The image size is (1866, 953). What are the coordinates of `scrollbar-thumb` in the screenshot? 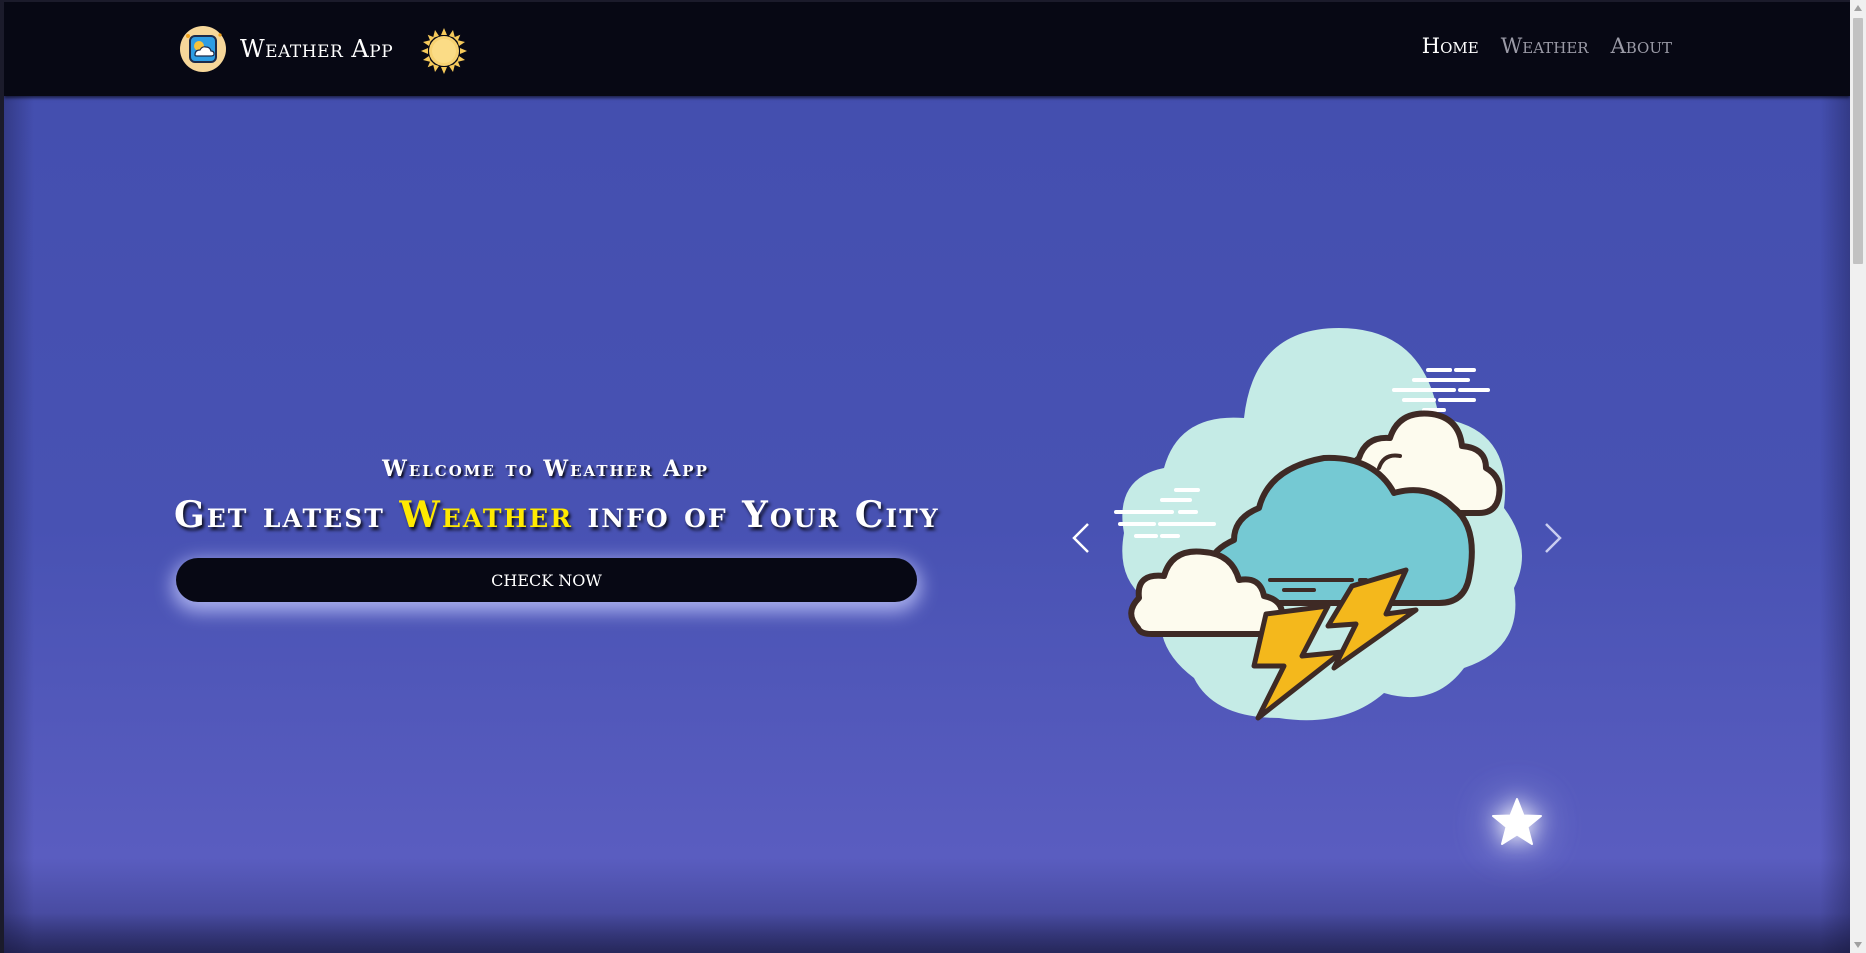 It's located at (1858, 141).